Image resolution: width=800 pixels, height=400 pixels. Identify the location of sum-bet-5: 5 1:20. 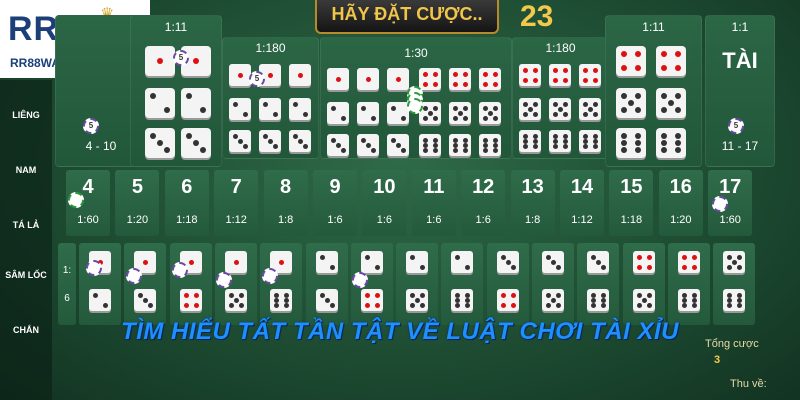
(137, 203).